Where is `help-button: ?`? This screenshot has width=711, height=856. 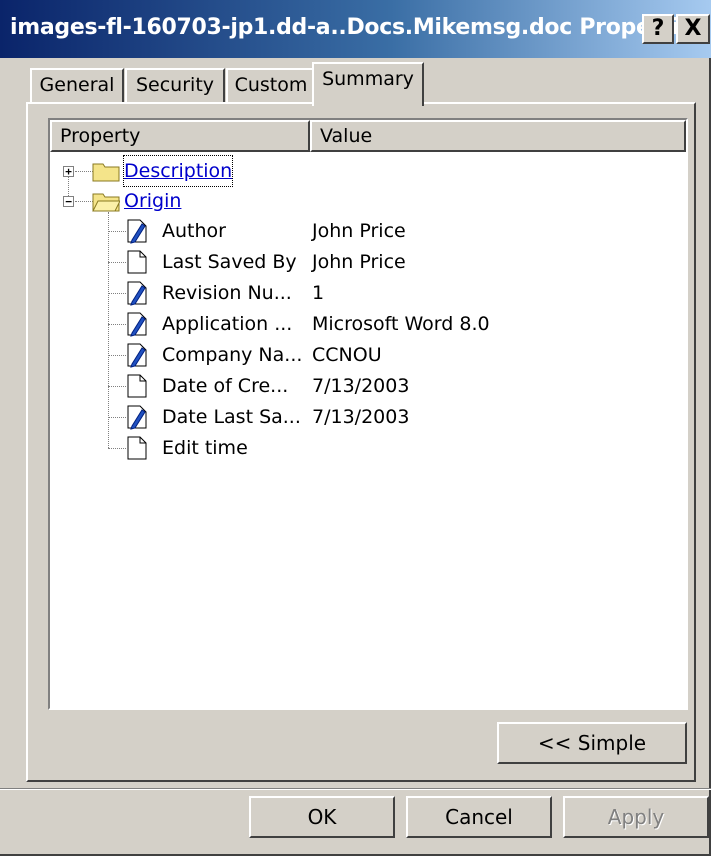 help-button: ? is located at coordinates (658, 29).